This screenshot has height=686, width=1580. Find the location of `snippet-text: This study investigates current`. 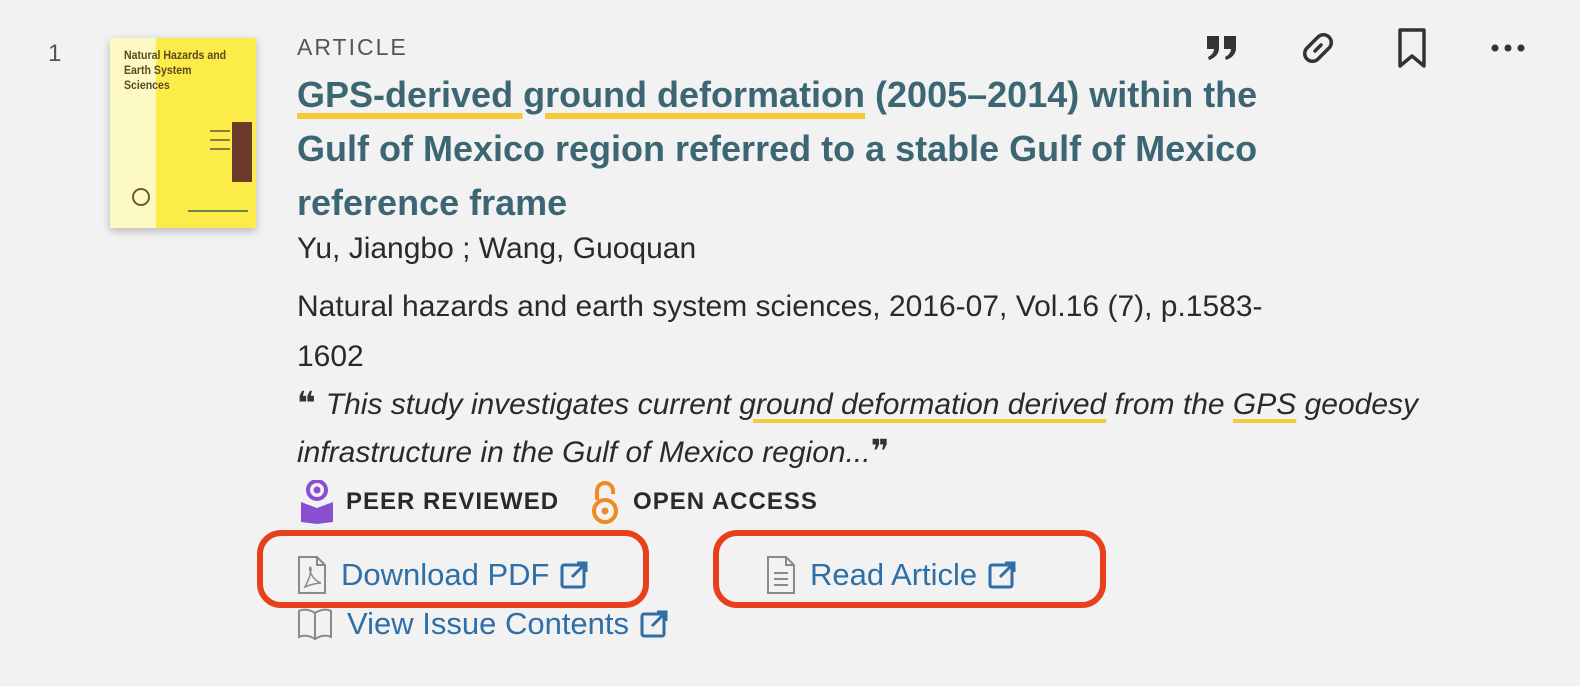

snippet-text: This study investigates current is located at coordinates (532, 404).